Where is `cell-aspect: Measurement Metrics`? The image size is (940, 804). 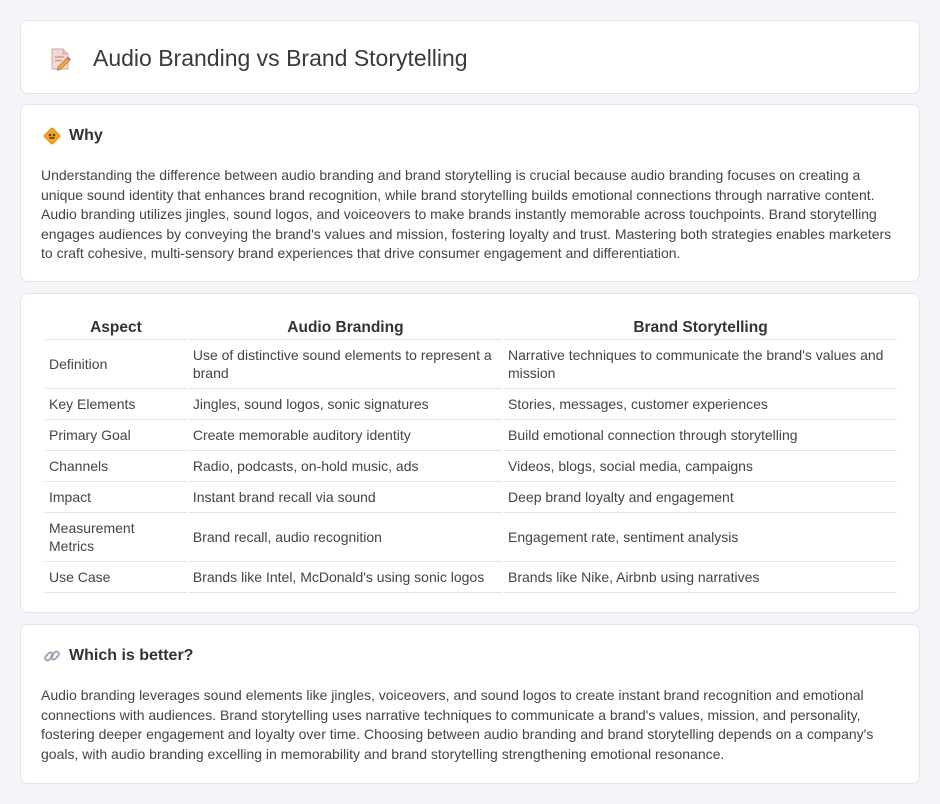 cell-aspect: Measurement Metrics is located at coordinates (116, 537).